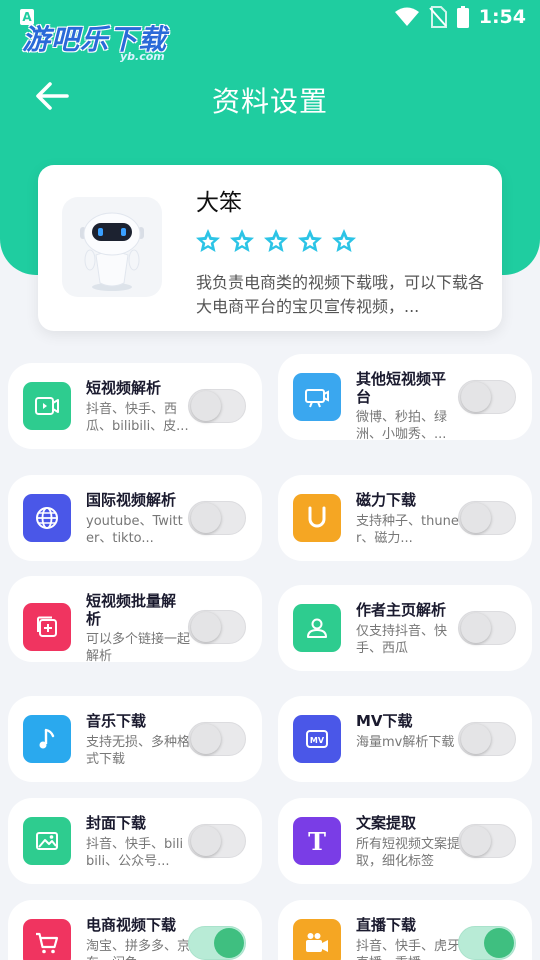 Image resolution: width=540 pixels, height=960 pixels. What do you see at coordinates (131, 500) in the screenshot?
I see `feature-title: 国际视频解析` at bounding box center [131, 500].